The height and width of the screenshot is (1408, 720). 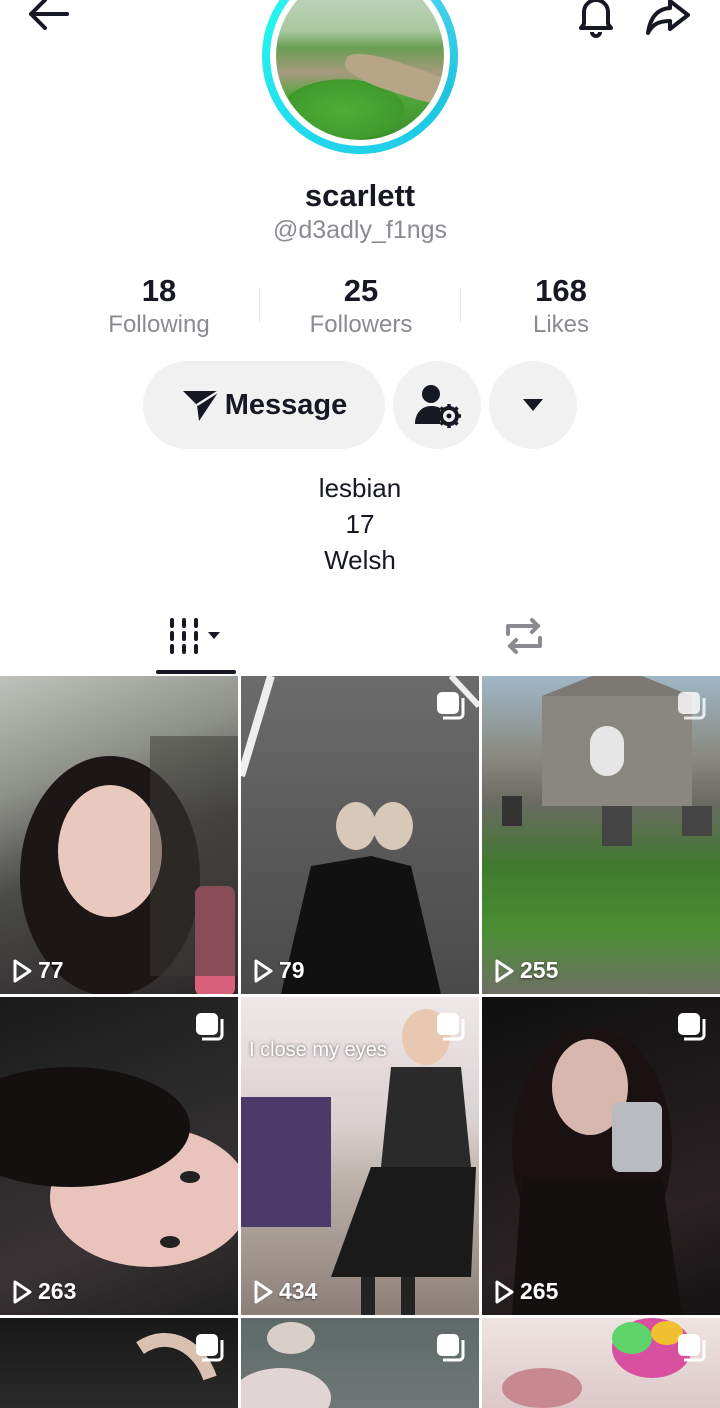 I want to click on message-label: Message, so click(x=286, y=404).